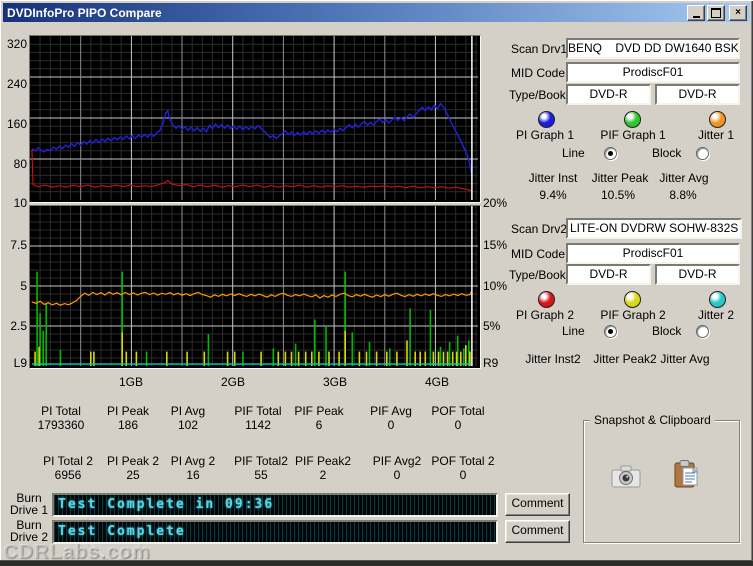  I want to click on burn-drive1-label-line2: Drive 1, so click(28, 510).